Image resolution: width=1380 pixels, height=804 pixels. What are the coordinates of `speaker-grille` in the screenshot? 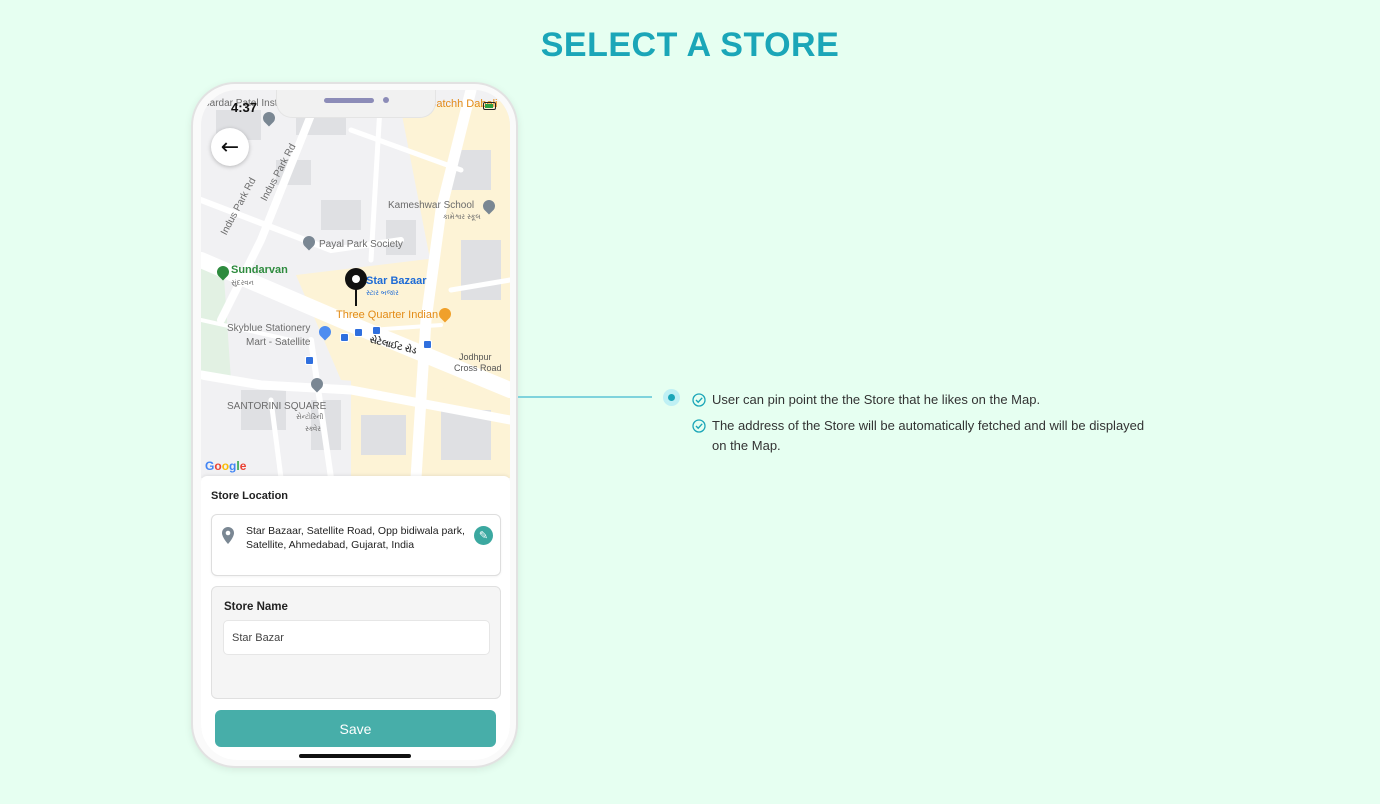 It's located at (349, 100).